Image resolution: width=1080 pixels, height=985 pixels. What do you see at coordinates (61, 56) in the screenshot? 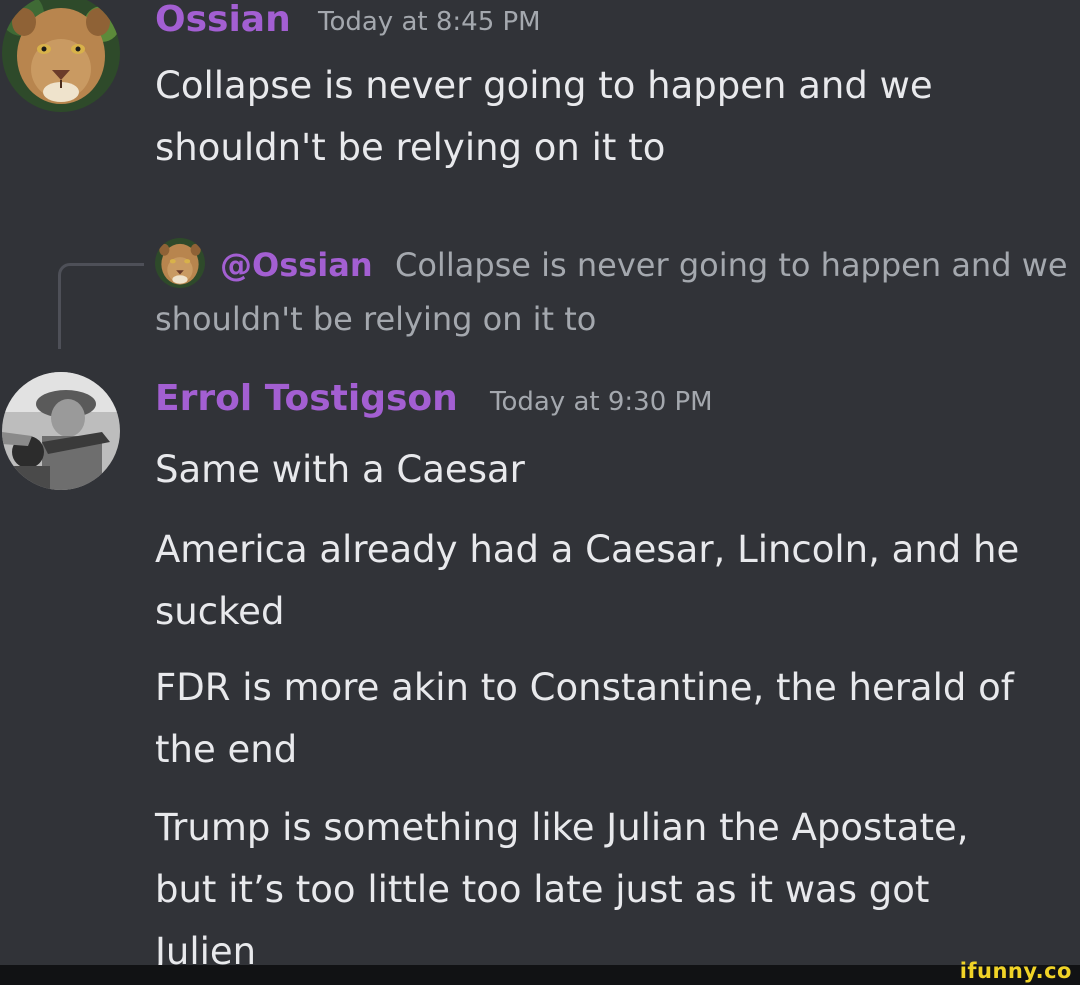
I see `cougar-avatar-icon` at bounding box center [61, 56].